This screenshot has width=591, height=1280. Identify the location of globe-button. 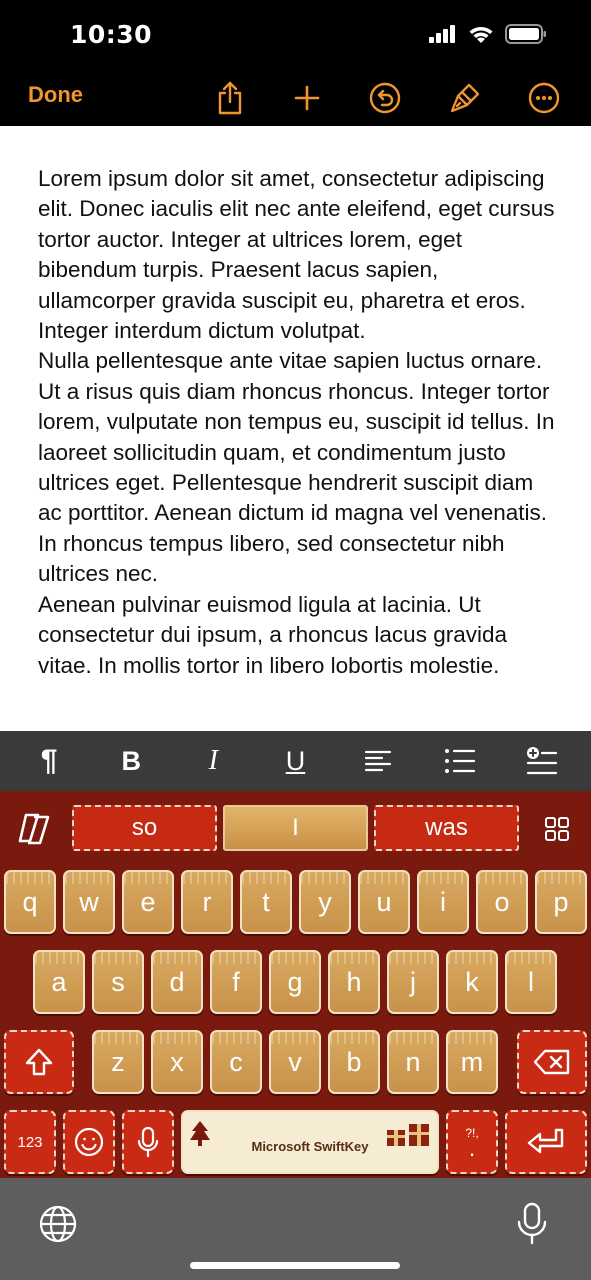
(58, 1224).